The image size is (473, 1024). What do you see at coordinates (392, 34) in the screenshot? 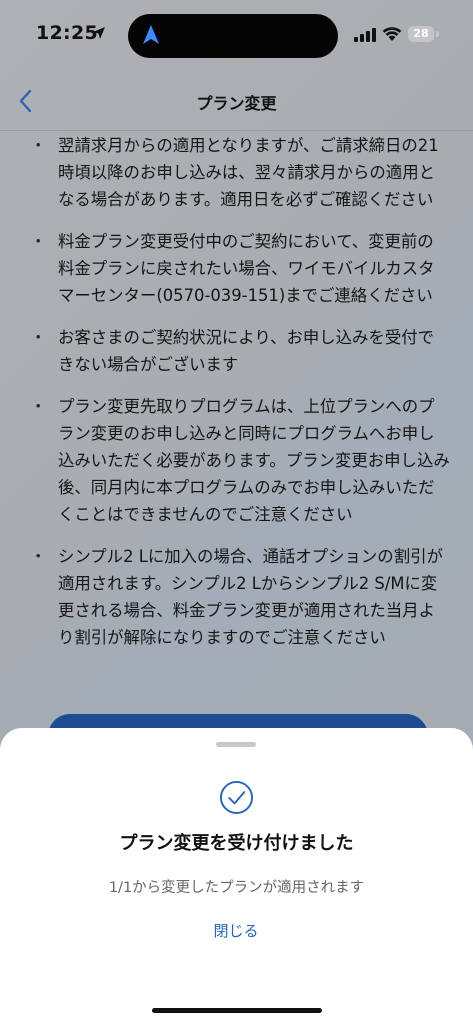
I see `wifi-icon` at bounding box center [392, 34].